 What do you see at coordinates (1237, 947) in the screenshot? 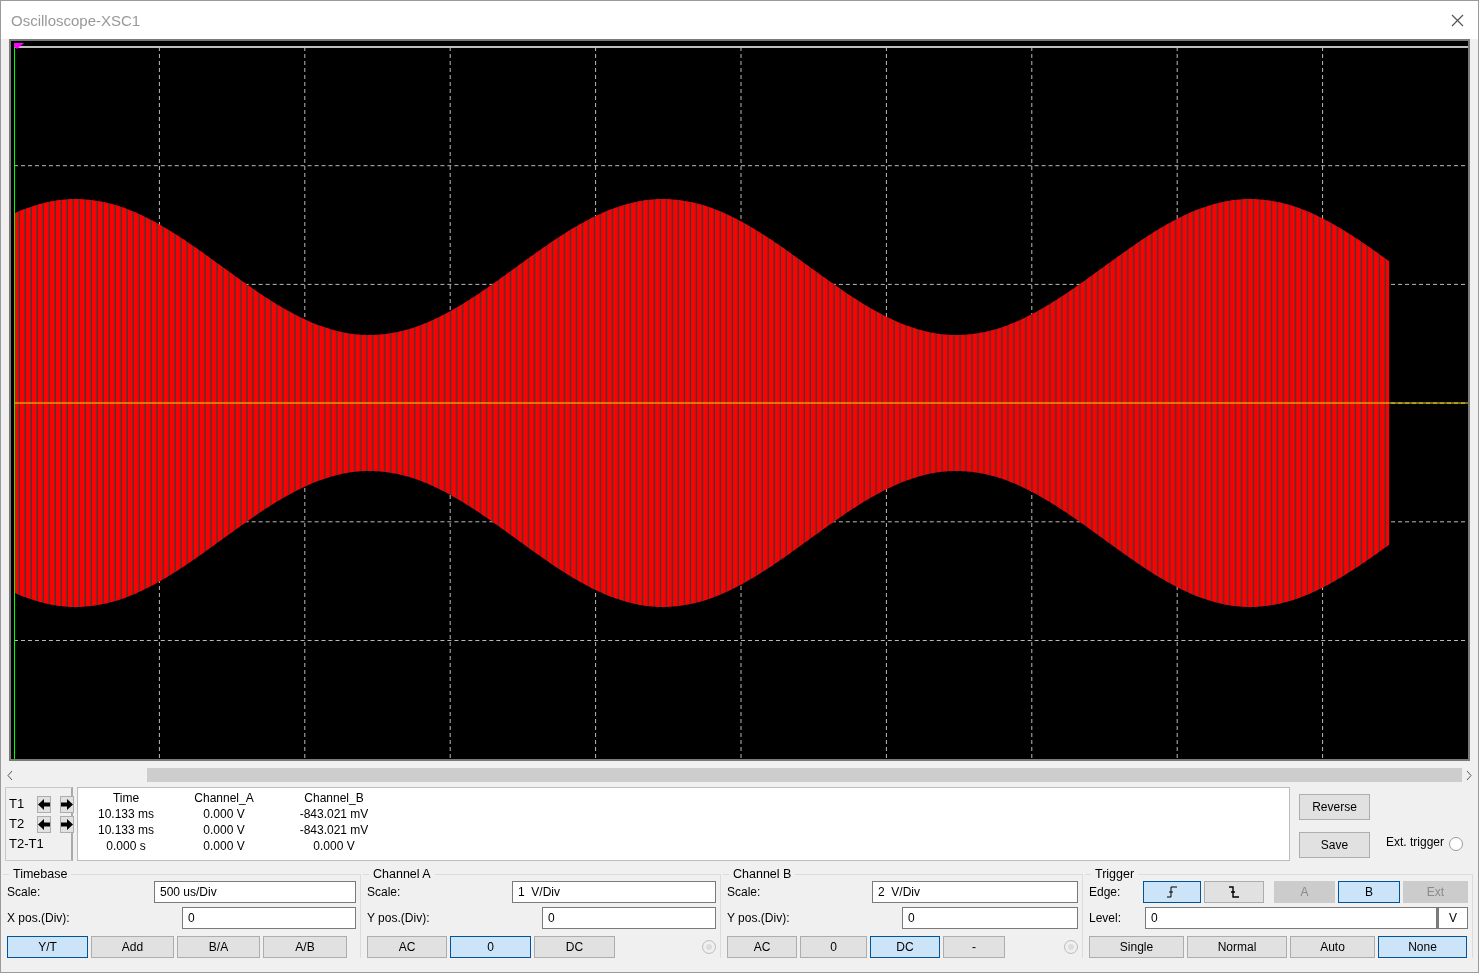
I see `mode-button: Normal` at bounding box center [1237, 947].